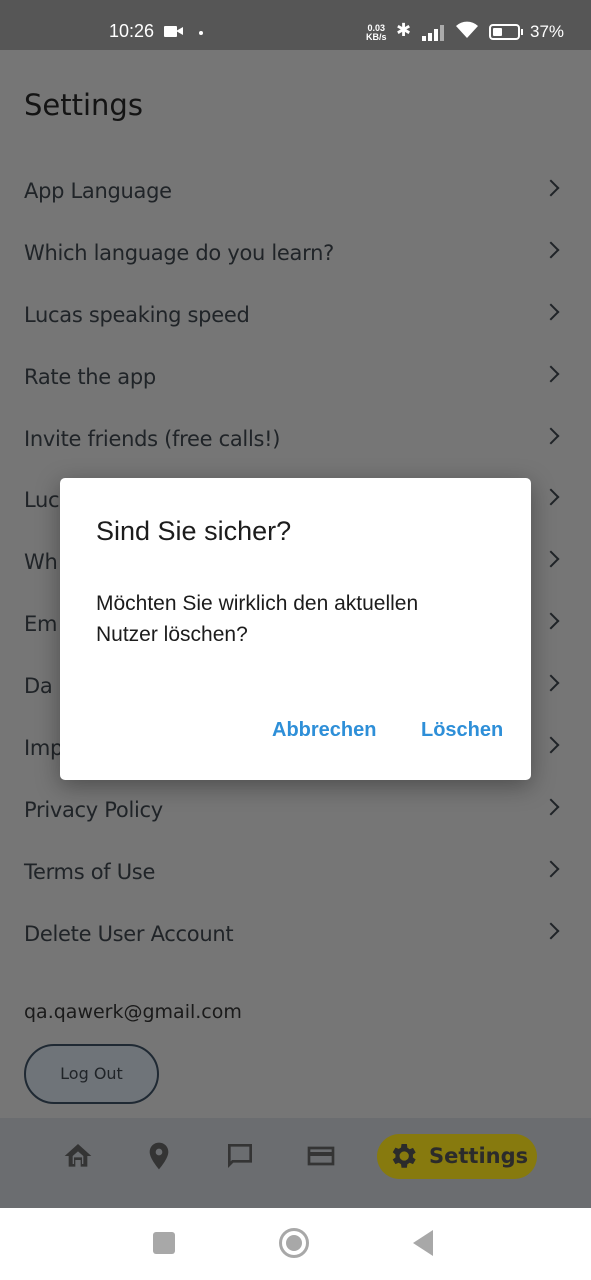 The image size is (591, 1280). What do you see at coordinates (137, 314) in the screenshot?
I see `settings-item-label: Lucas speaking speed` at bounding box center [137, 314].